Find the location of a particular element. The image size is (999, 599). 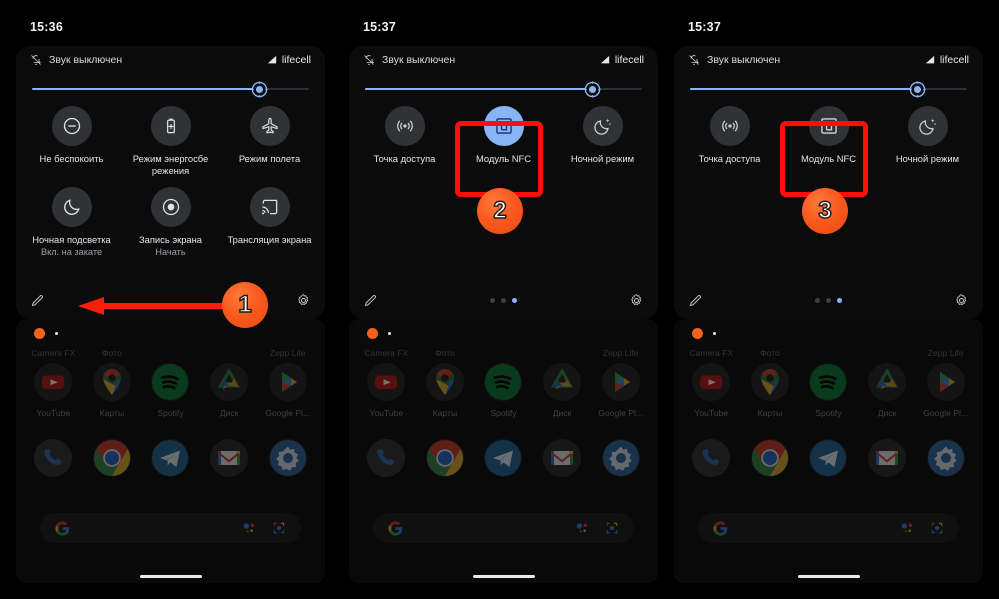

quick-settings-shade: Звук выключен lifecell is located at coordinates (170, 182).